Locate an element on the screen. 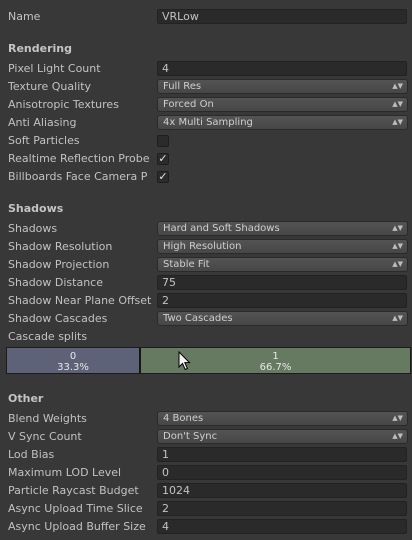  shadows-dropdown: Hard and Soft Shadows ▲▼ is located at coordinates (282, 228).